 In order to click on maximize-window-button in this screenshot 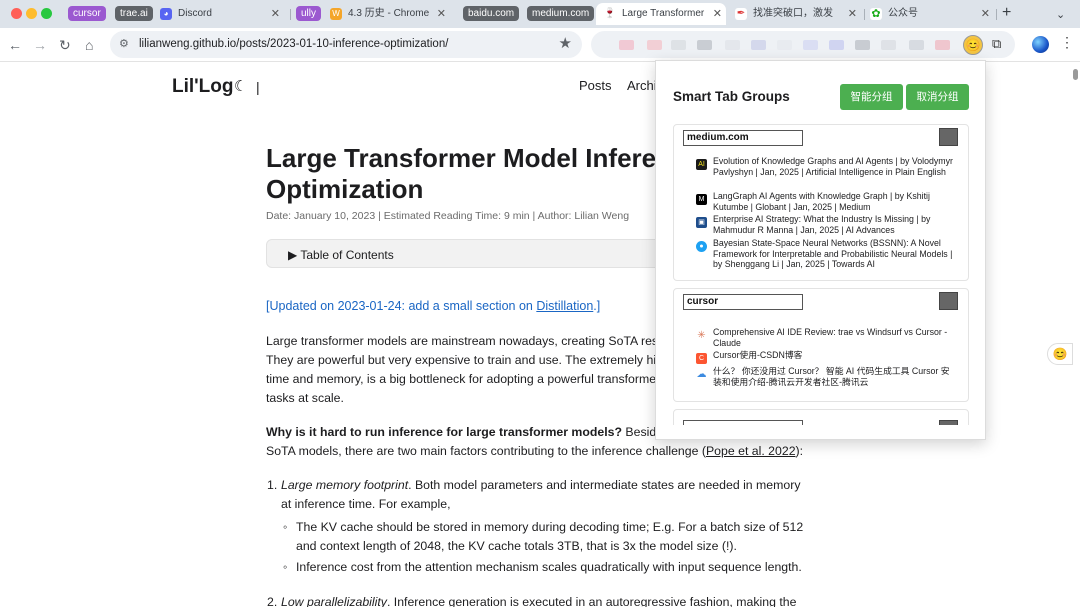, I will do `click(46, 13)`.